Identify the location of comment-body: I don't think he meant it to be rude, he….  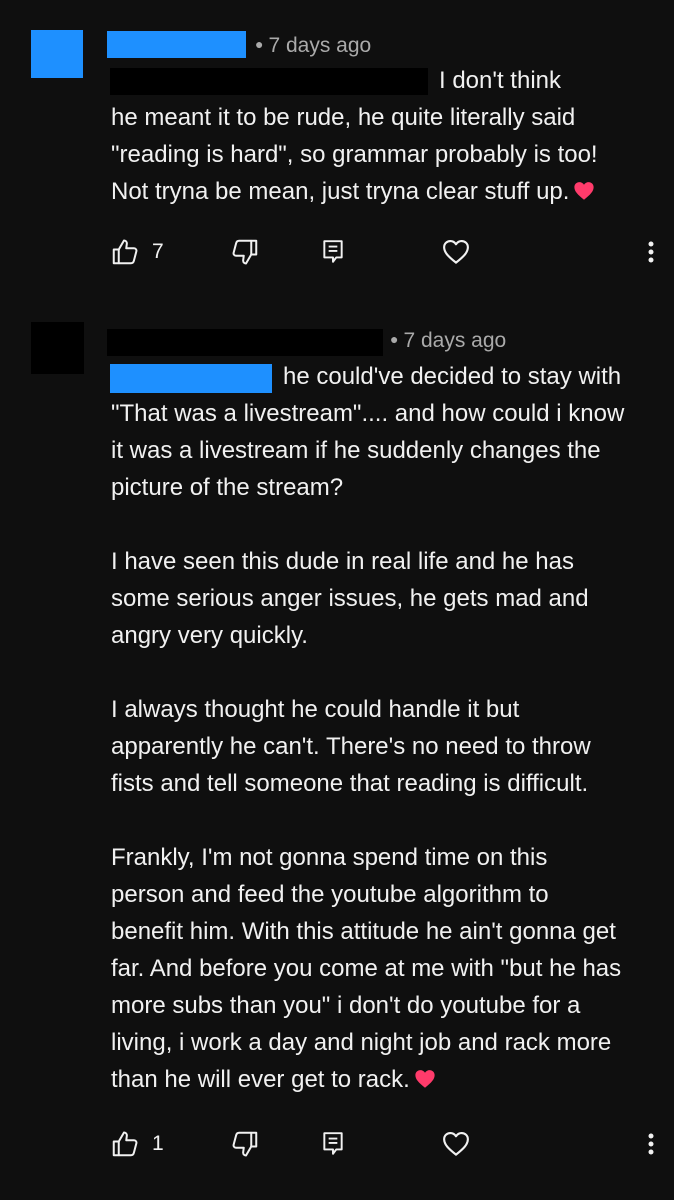
(391, 136).